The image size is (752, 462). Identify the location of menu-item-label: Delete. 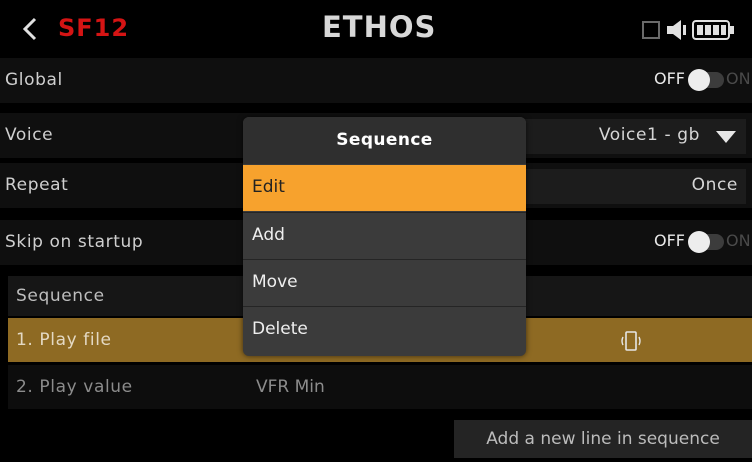
(280, 329).